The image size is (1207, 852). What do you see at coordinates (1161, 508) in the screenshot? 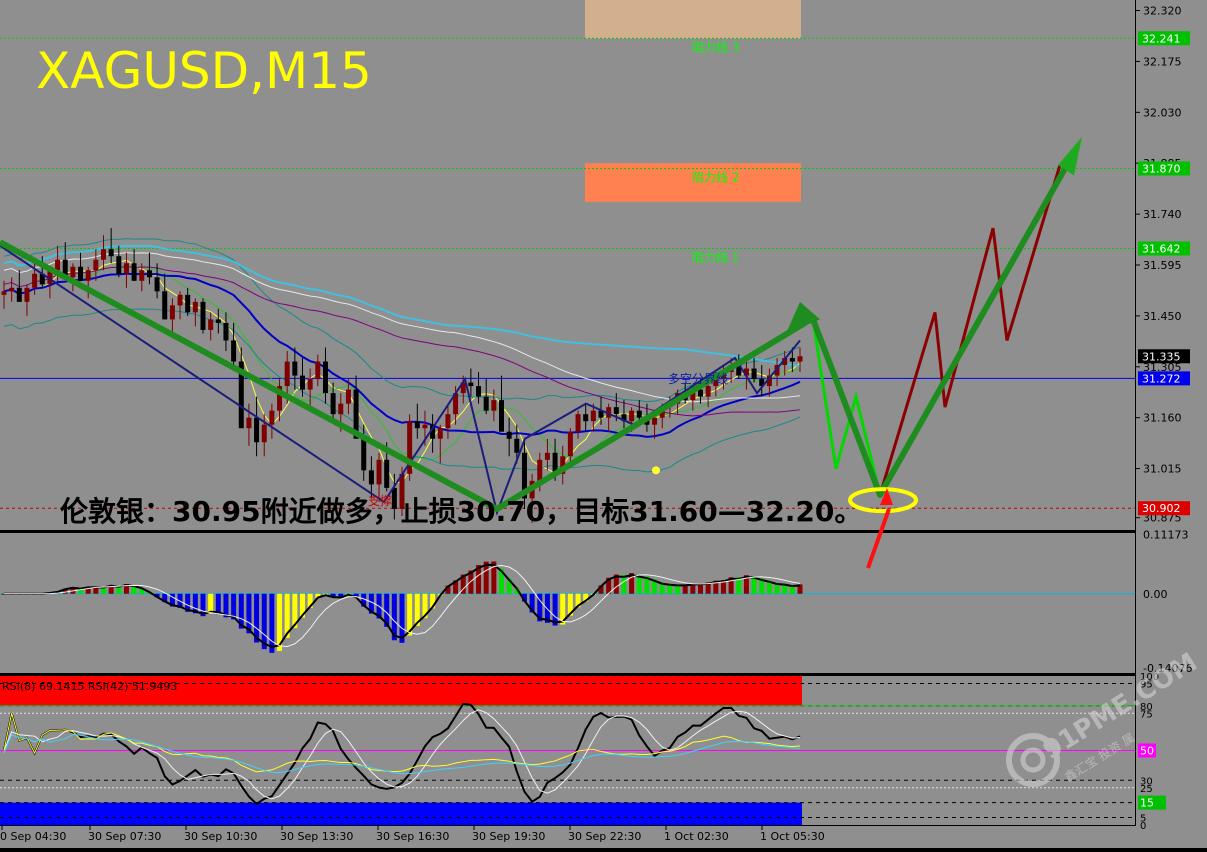
I see `red-line-price-label: 30.902` at bounding box center [1161, 508].